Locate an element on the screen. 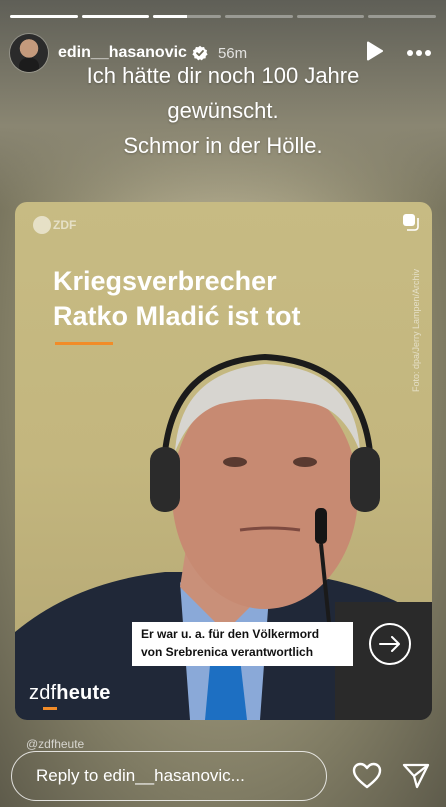  source-mention: @zdfheute is located at coordinates (55, 744).